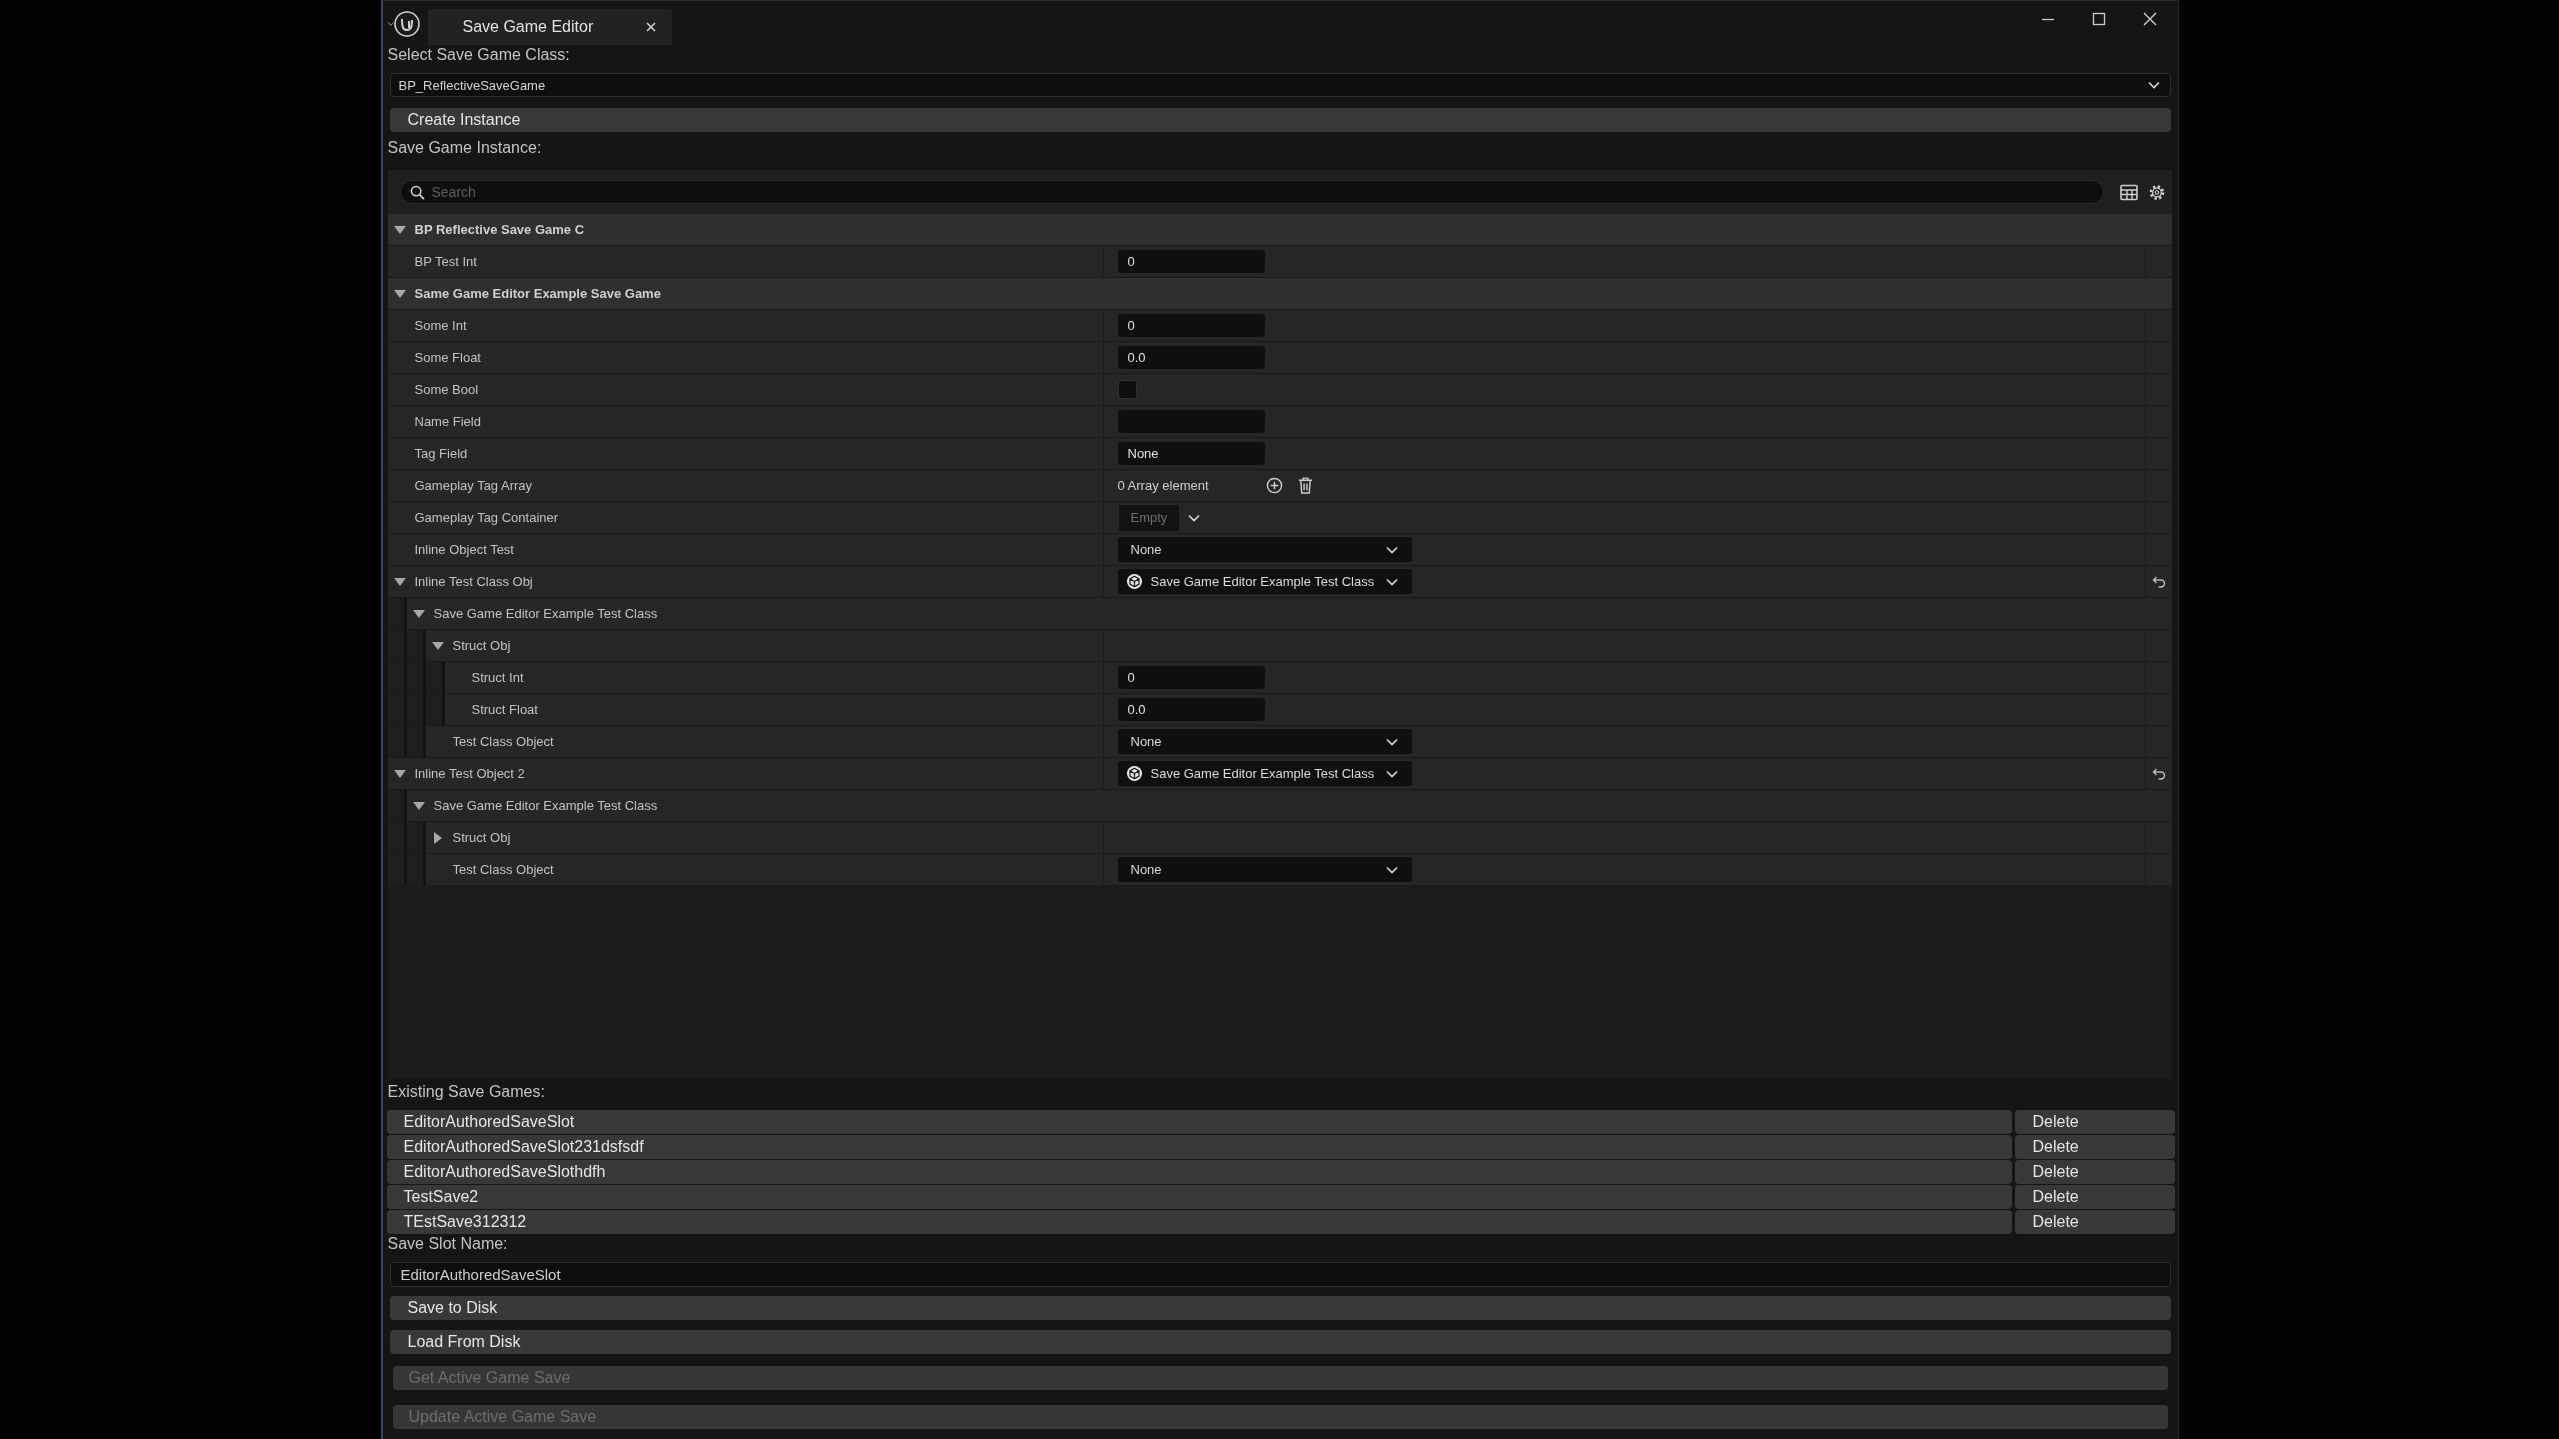 The width and height of the screenshot is (2559, 1439). What do you see at coordinates (1191, 453) in the screenshot?
I see `value-field: None` at bounding box center [1191, 453].